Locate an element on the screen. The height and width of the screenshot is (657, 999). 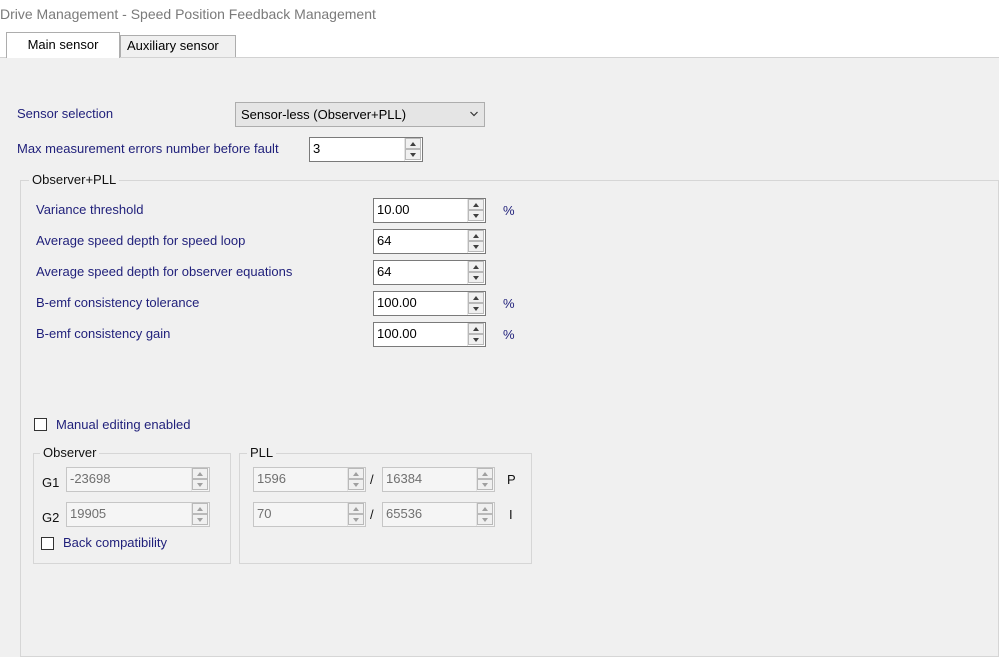
manual-editing-checkbox is located at coordinates (40, 424).